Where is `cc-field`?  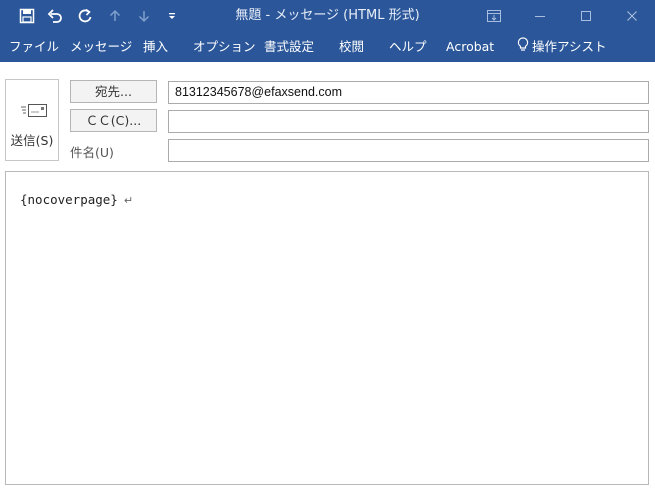
cc-field is located at coordinates (408, 121).